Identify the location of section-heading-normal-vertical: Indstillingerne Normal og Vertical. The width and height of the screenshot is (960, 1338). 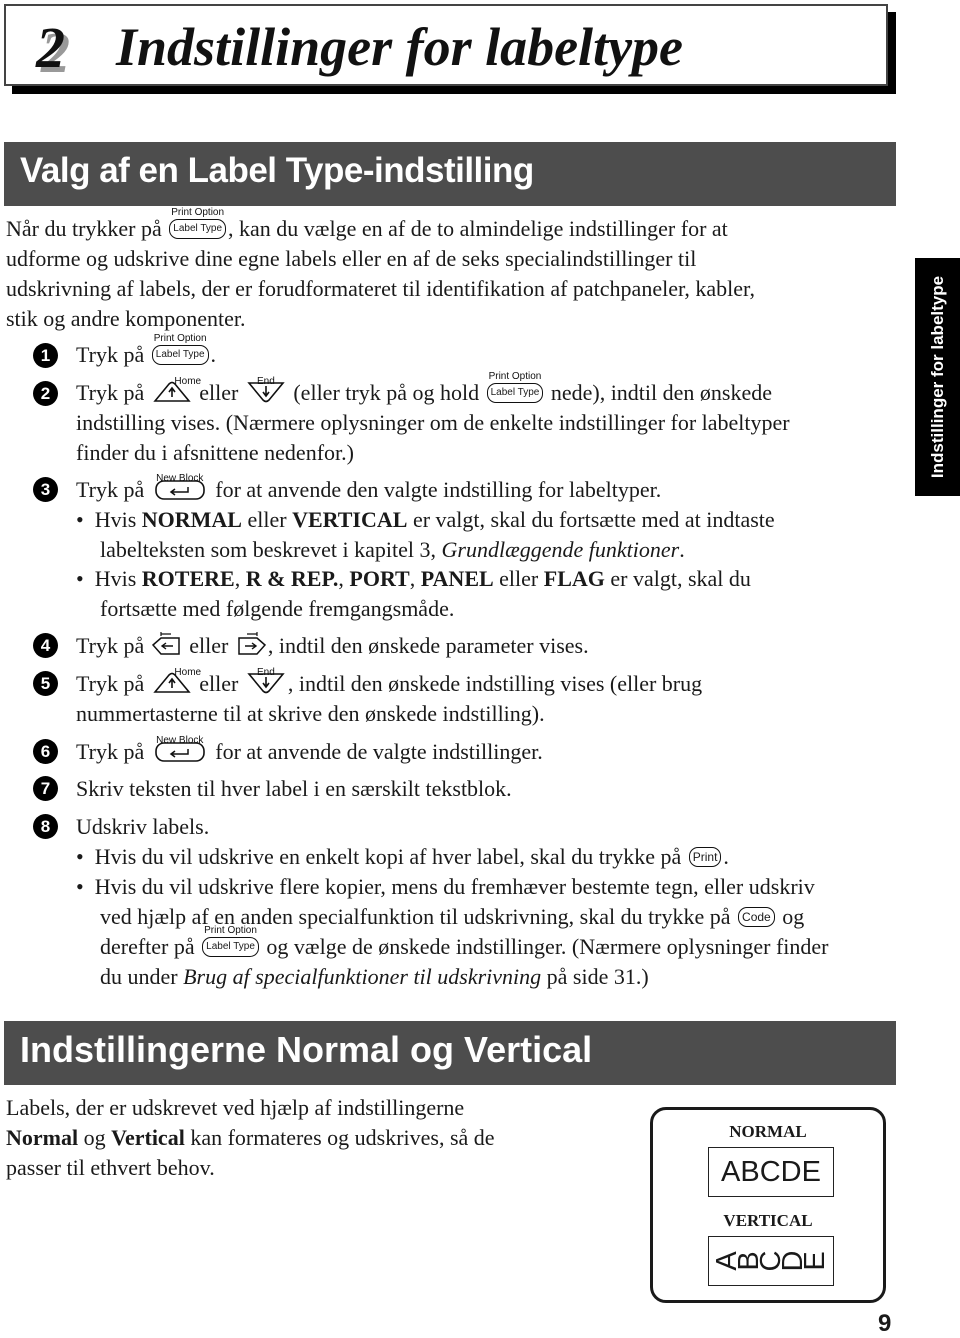
(450, 1053).